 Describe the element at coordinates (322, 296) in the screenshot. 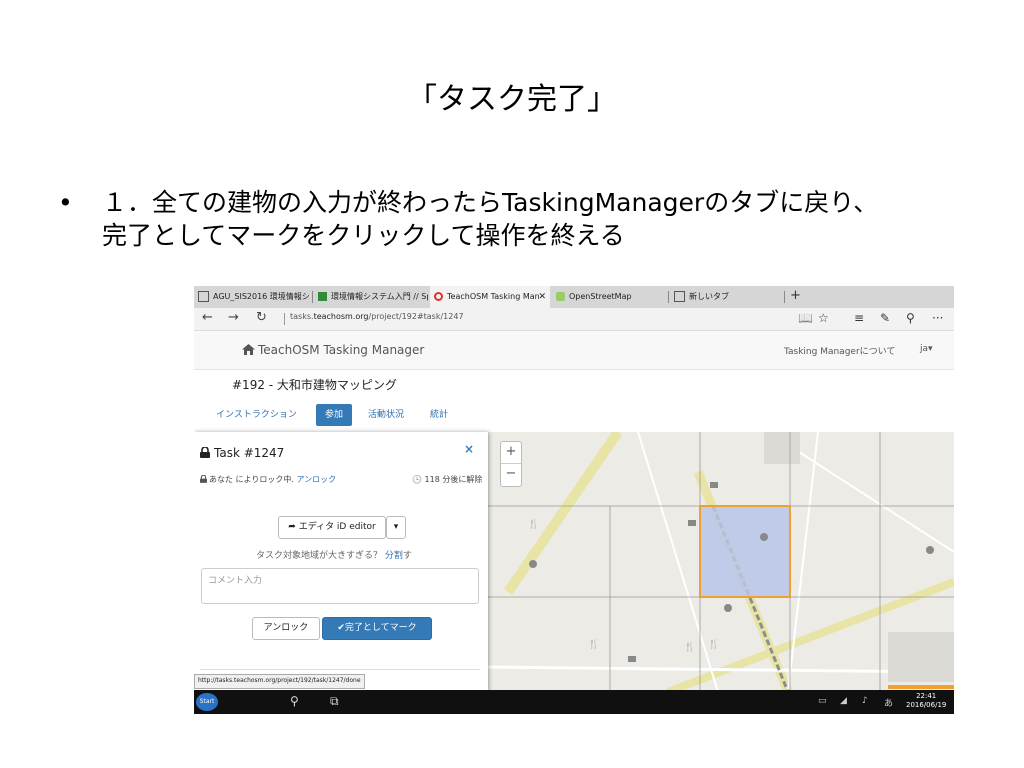

I see `sheet-icon` at that location.